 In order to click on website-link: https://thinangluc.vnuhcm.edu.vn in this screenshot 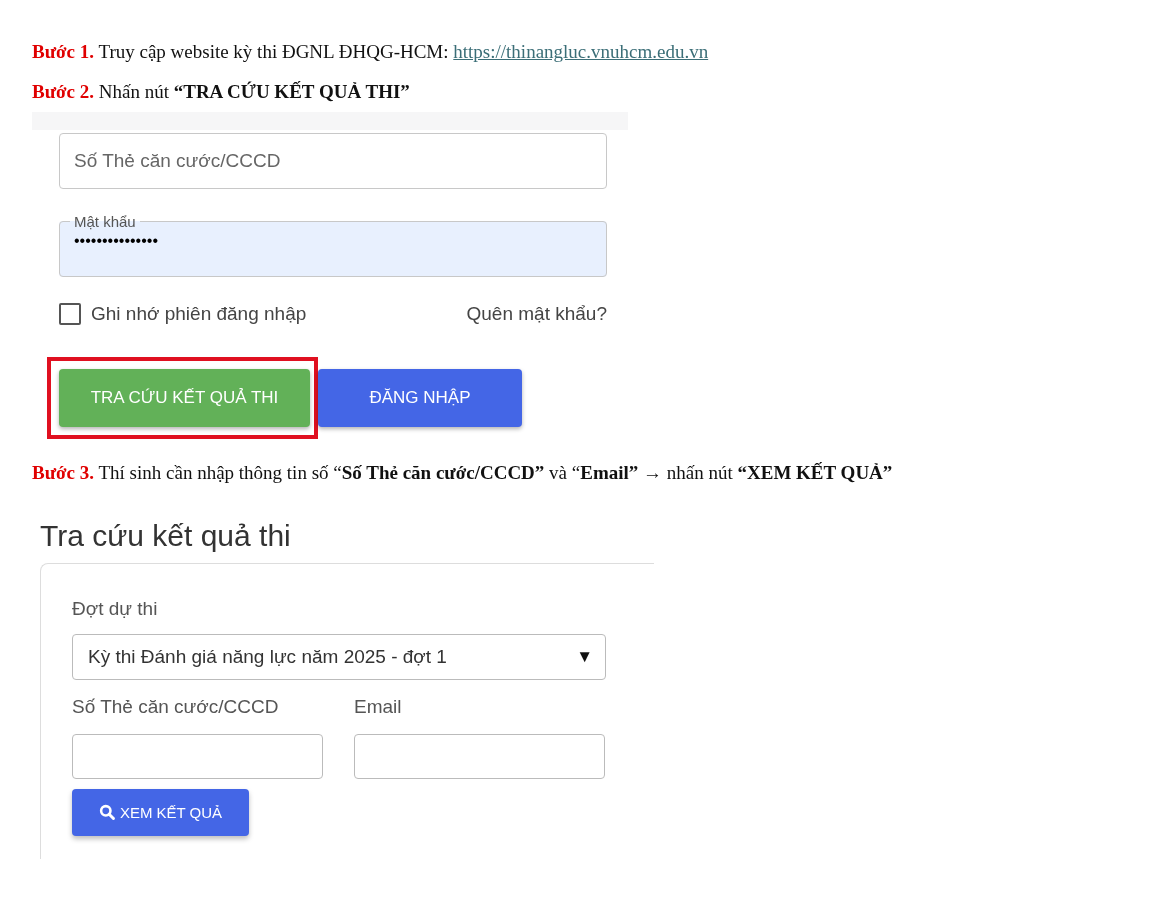, I will do `click(581, 51)`.